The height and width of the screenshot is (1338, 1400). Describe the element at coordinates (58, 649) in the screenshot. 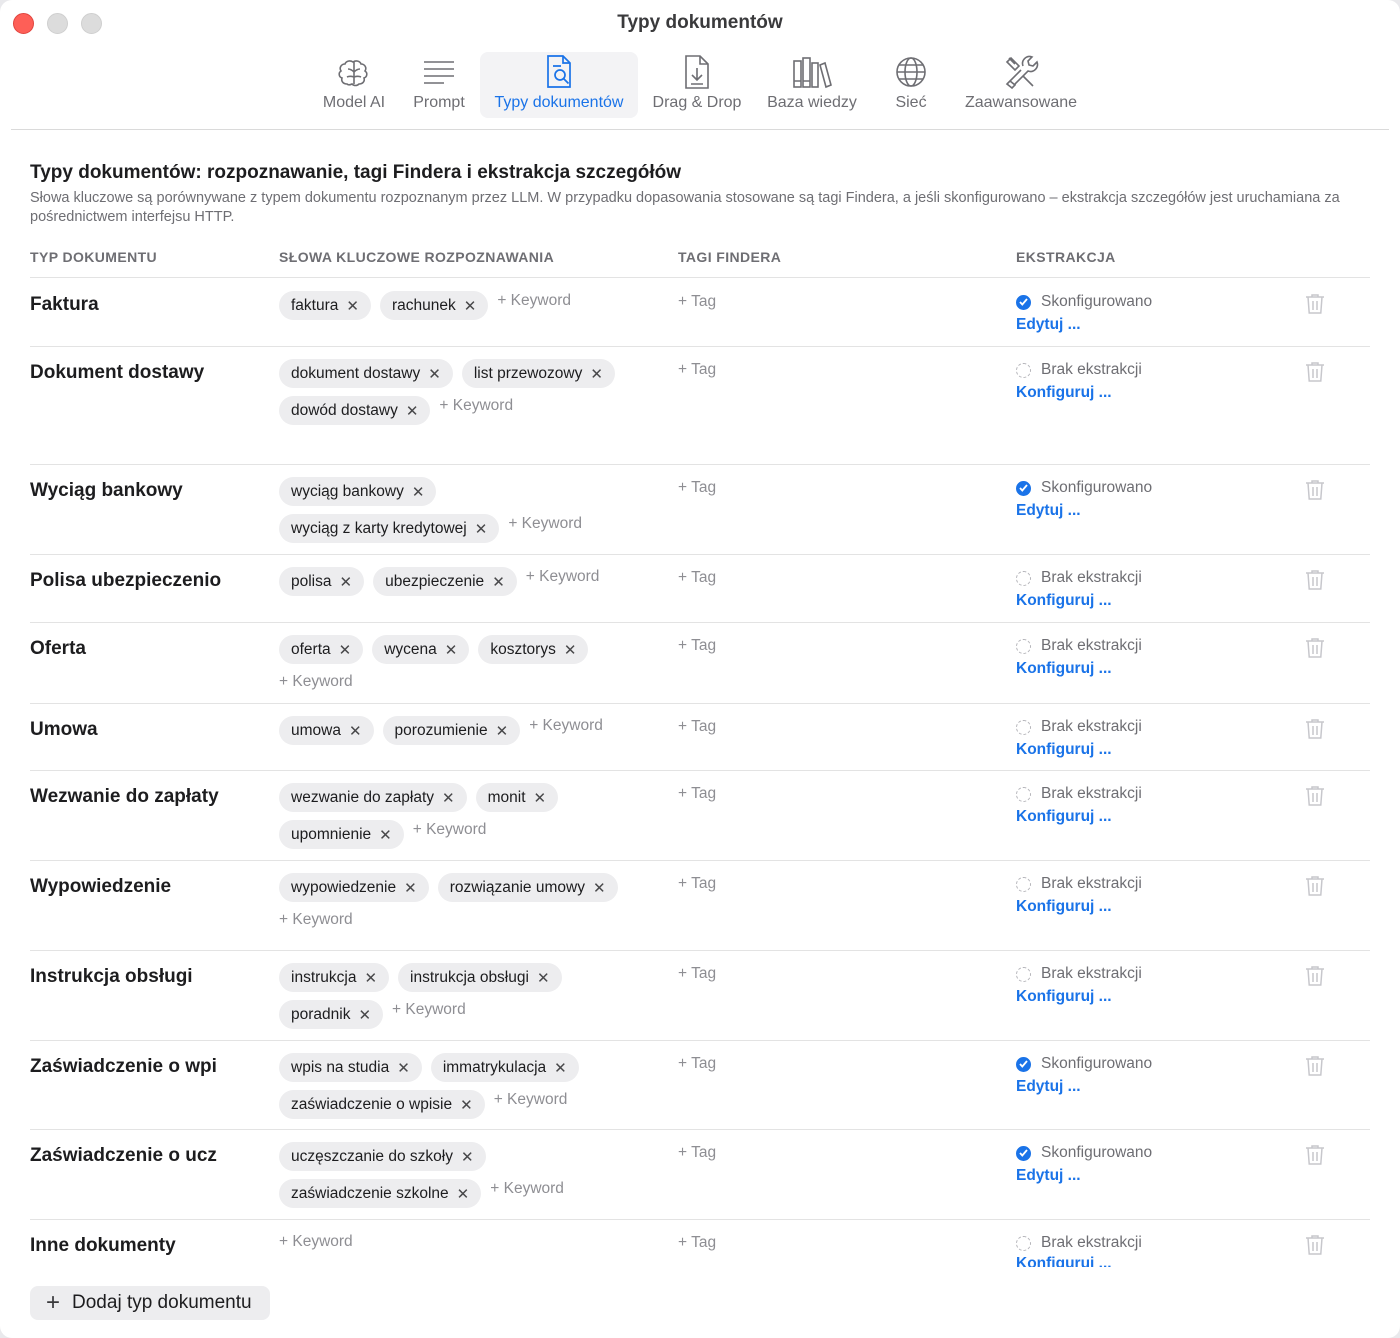

I see `document-type-name: Oferta` at that location.